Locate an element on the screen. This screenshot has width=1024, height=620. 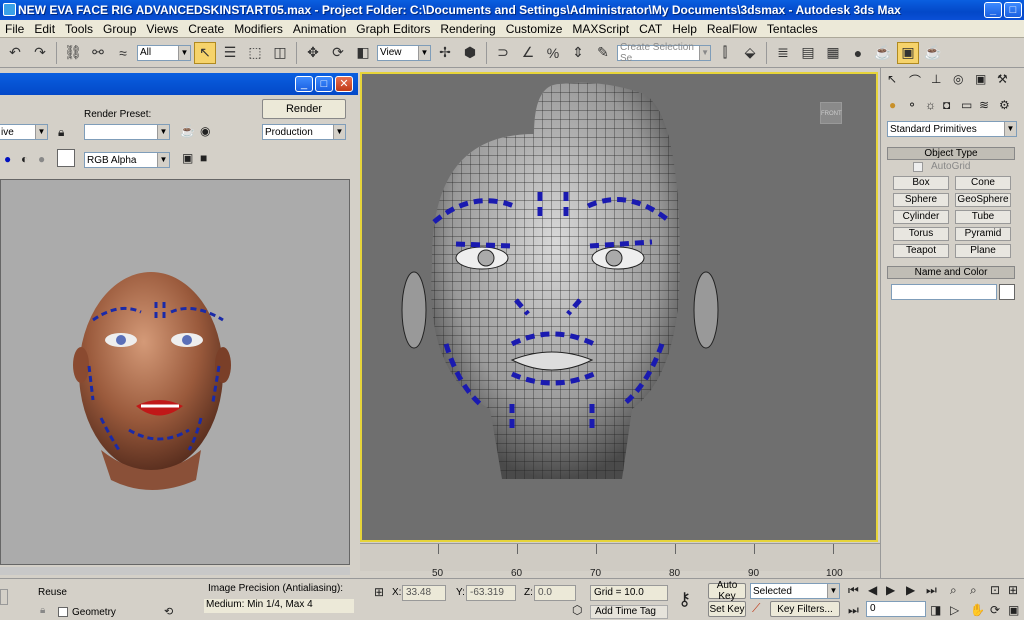
key-mode-toggle-icon: ⏭ is located at coordinates (853, 610).